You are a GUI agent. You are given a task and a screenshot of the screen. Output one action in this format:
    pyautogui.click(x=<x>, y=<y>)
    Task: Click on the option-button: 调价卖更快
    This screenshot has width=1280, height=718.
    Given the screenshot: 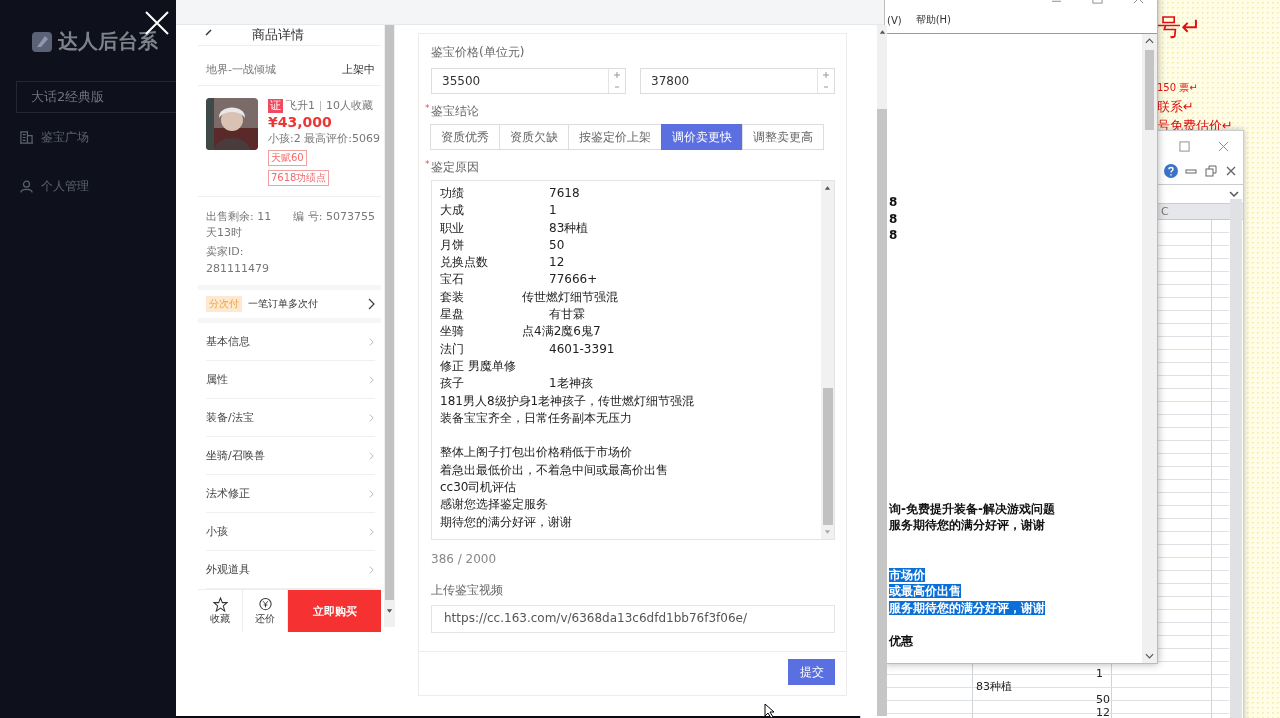 What is the action you would take?
    pyautogui.click(x=702, y=137)
    